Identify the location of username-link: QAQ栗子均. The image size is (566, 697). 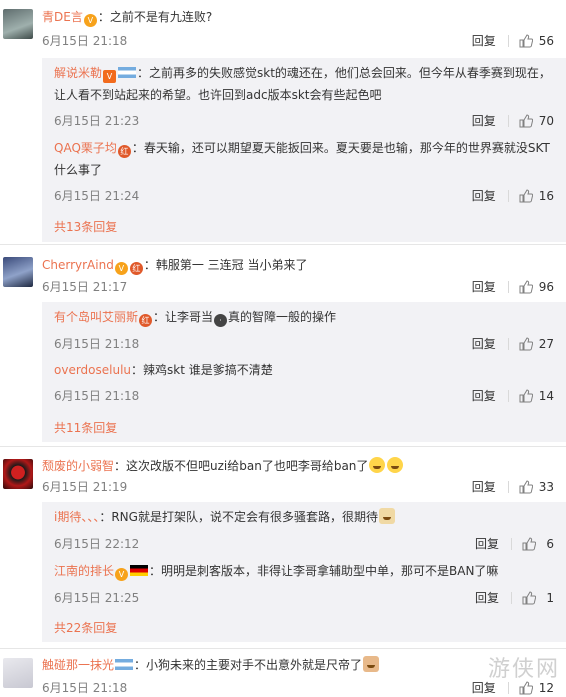
(85, 148).